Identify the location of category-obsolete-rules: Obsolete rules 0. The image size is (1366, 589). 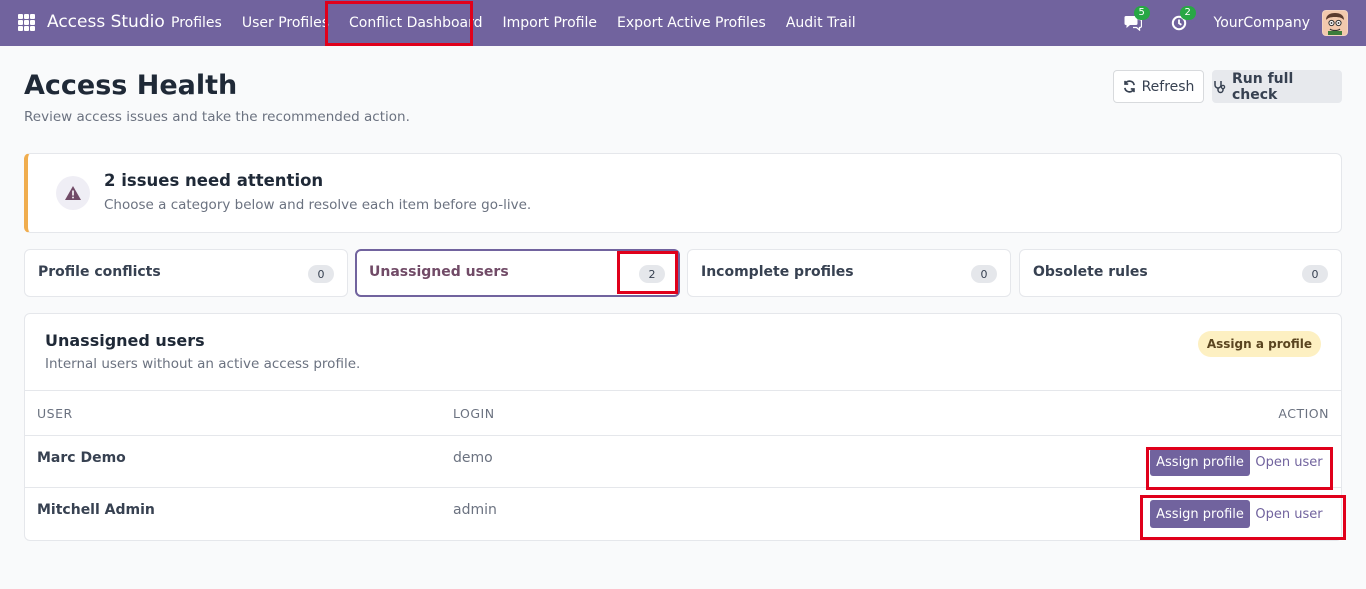
(1180, 273).